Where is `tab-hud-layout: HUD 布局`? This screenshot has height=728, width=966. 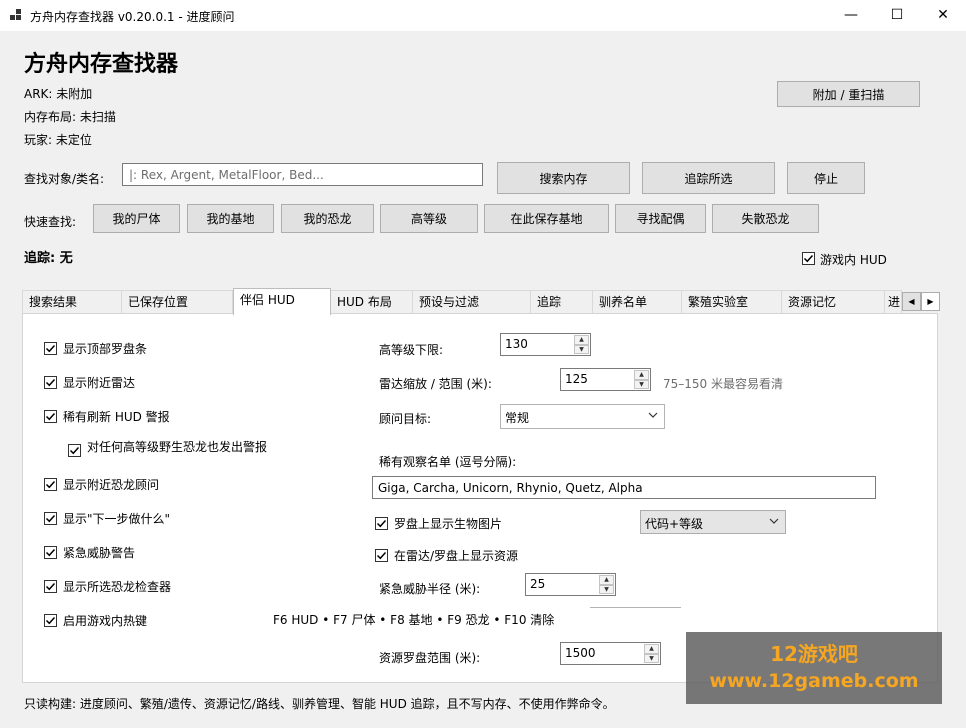
tab-hud-layout: HUD 布局 is located at coordinates (371, 302).